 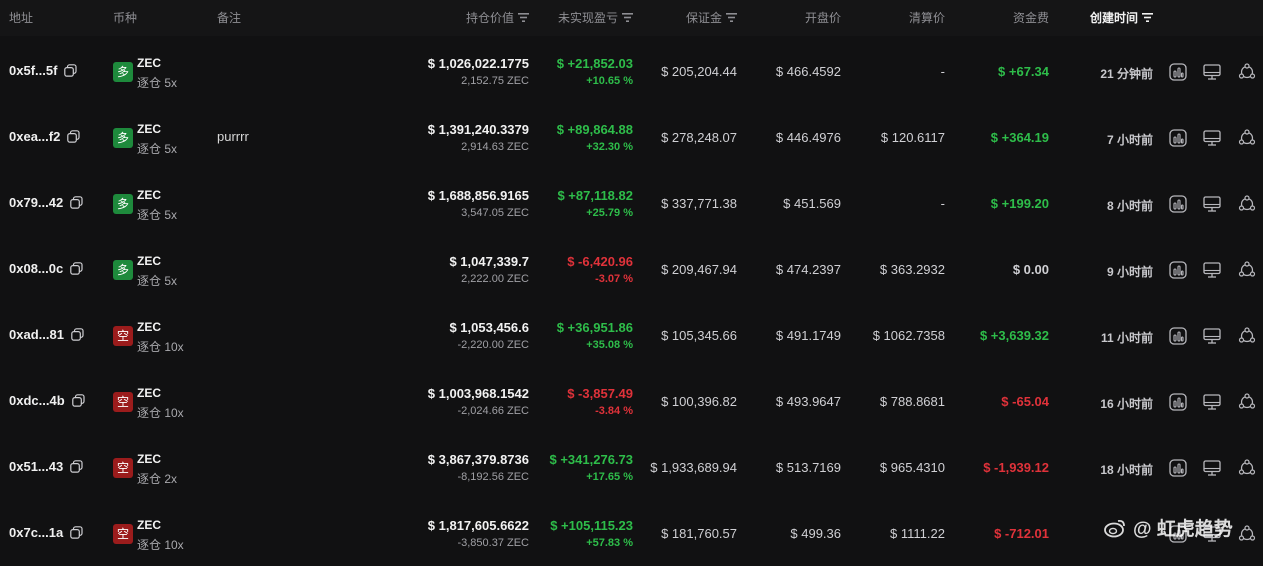 What do you see at coordinates (912, 137) in the screenshot?
I see `liquidation-price: $ 120.6117` at bounding box center [912, 137].